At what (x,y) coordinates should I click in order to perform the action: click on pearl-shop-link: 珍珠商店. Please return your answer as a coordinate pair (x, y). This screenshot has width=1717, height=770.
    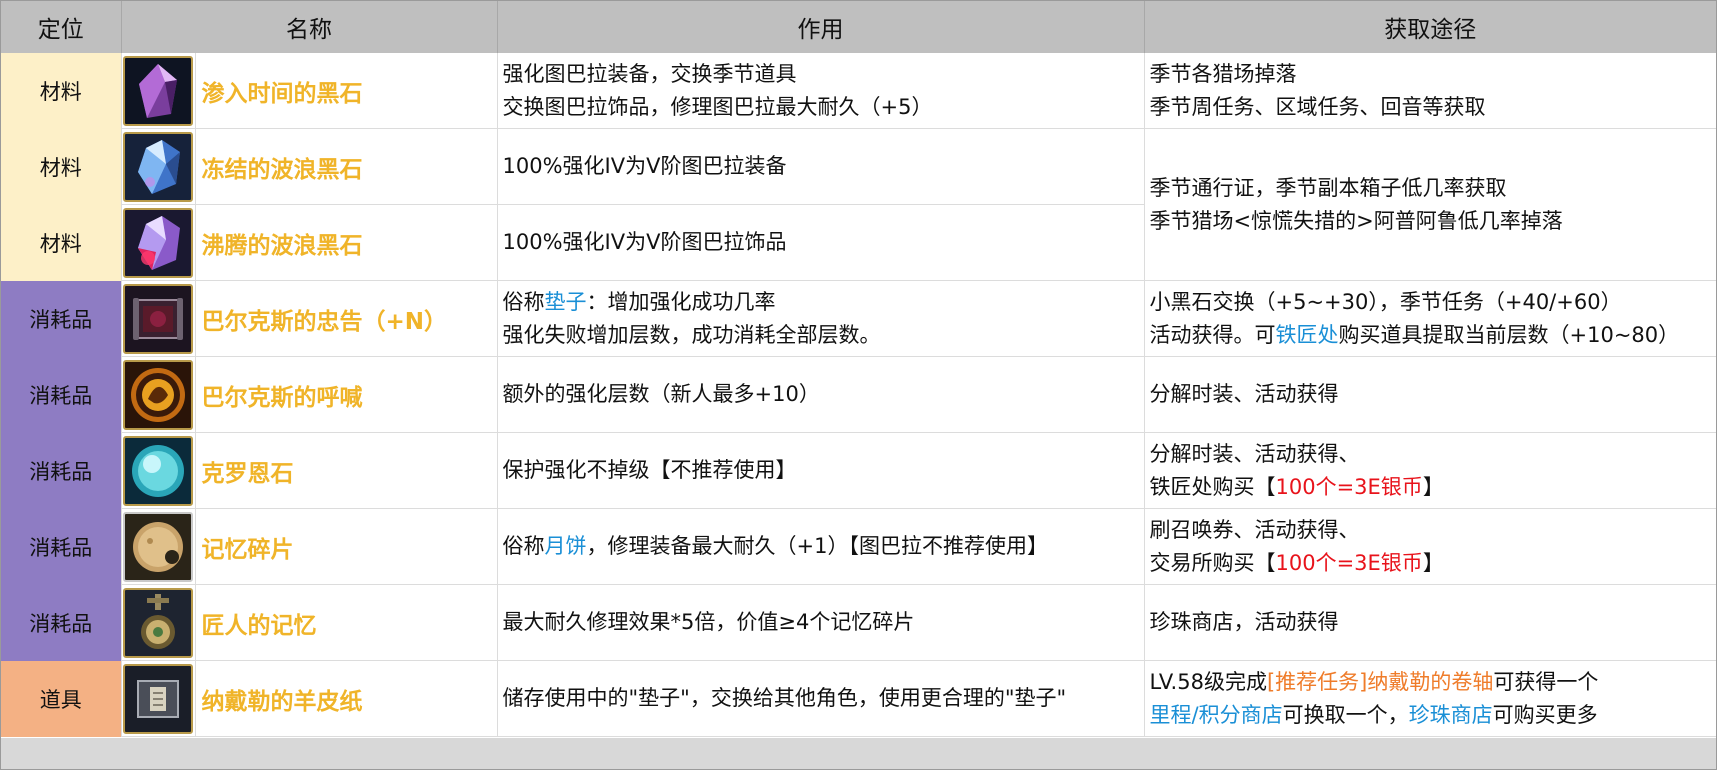
    Looking at the image, I should click on (1451, 715).